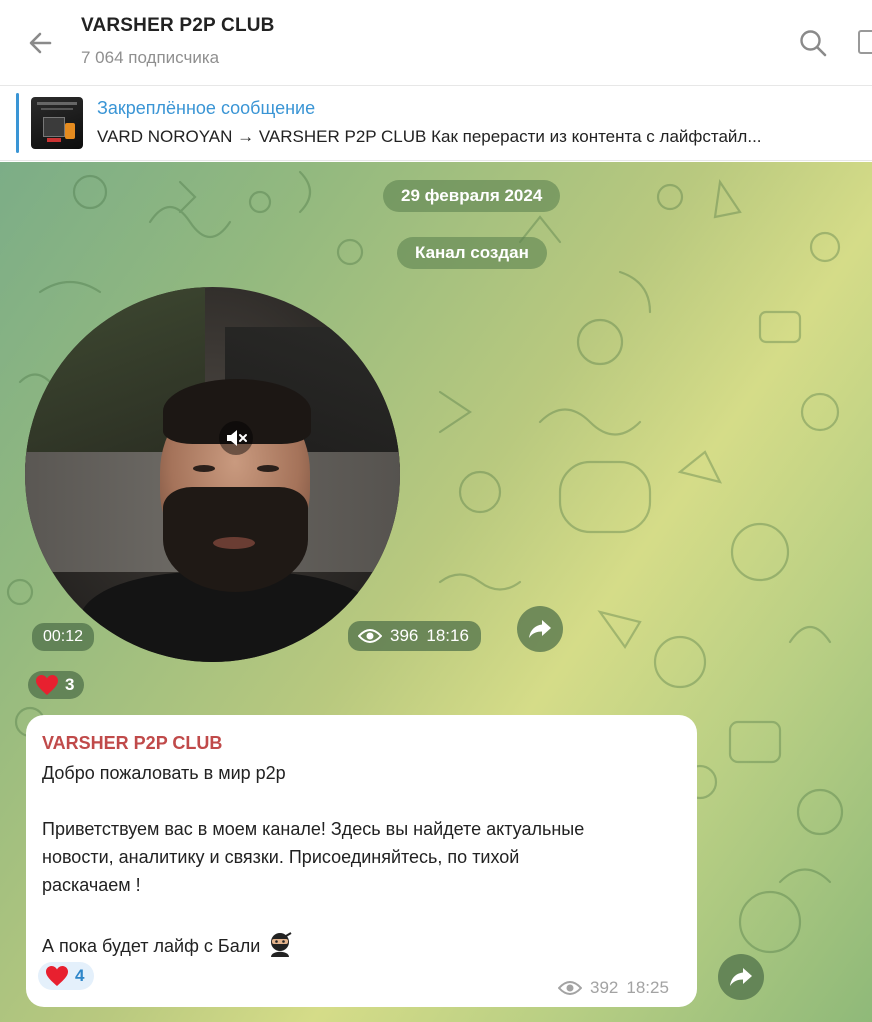  Describe the element at coordinates (57, 123) in the screenshot. I see `pinned-thumbnail` at that location.